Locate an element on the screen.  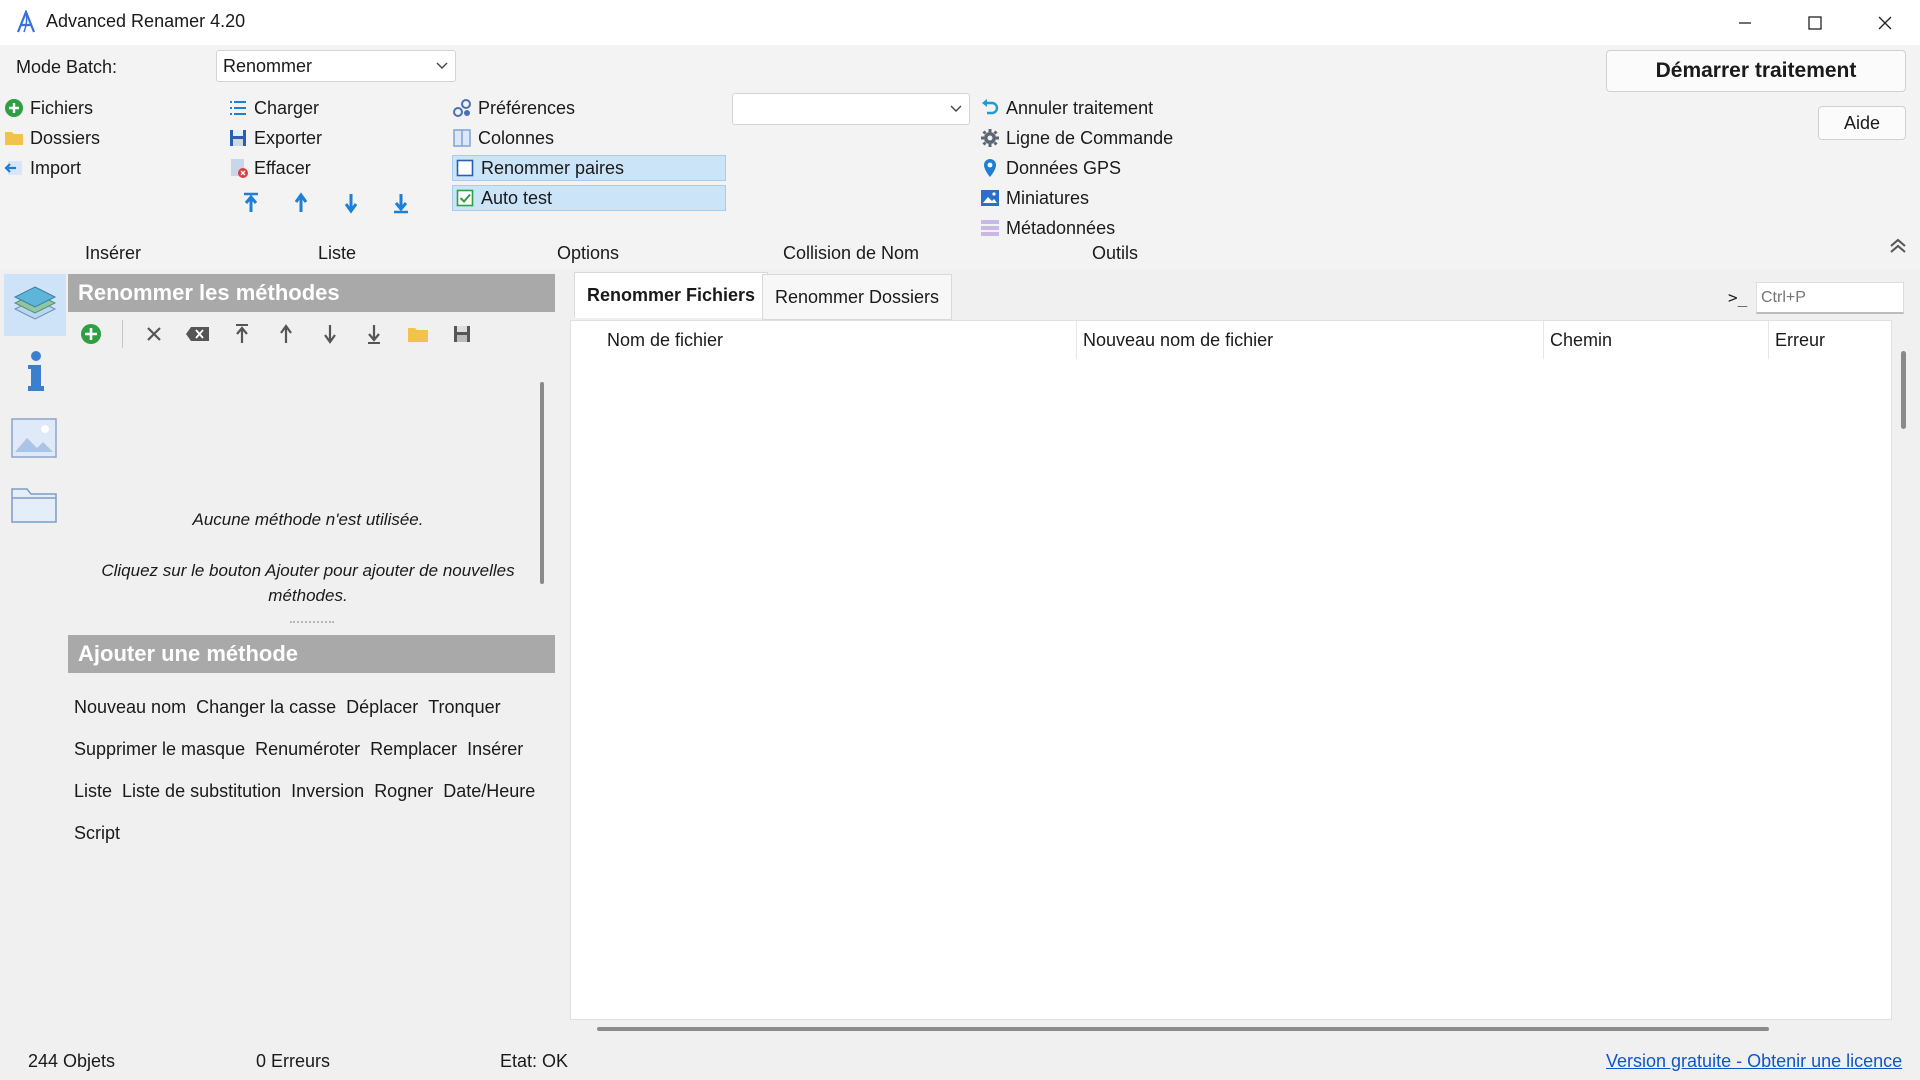
folder-outline-icon is located at coordinates (34, 505).